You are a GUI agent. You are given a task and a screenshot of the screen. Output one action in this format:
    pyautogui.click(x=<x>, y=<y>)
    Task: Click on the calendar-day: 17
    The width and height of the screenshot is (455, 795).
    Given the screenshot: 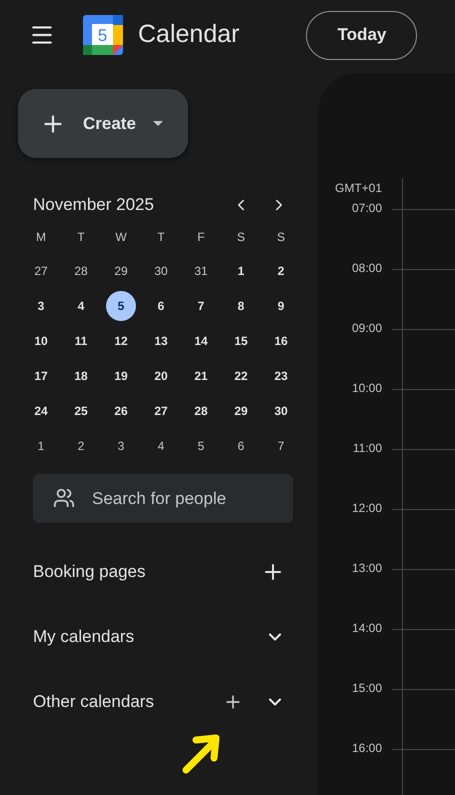 What is the action you would take?
    pyautogui.click(x=41, y=375)
    